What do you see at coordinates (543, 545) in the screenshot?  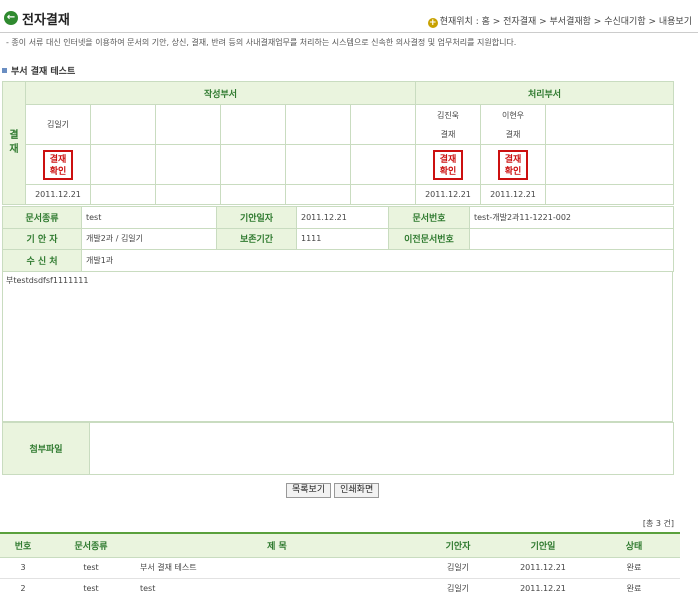 I see `col-header-date: 기안일` at bounding box center [543, 545].